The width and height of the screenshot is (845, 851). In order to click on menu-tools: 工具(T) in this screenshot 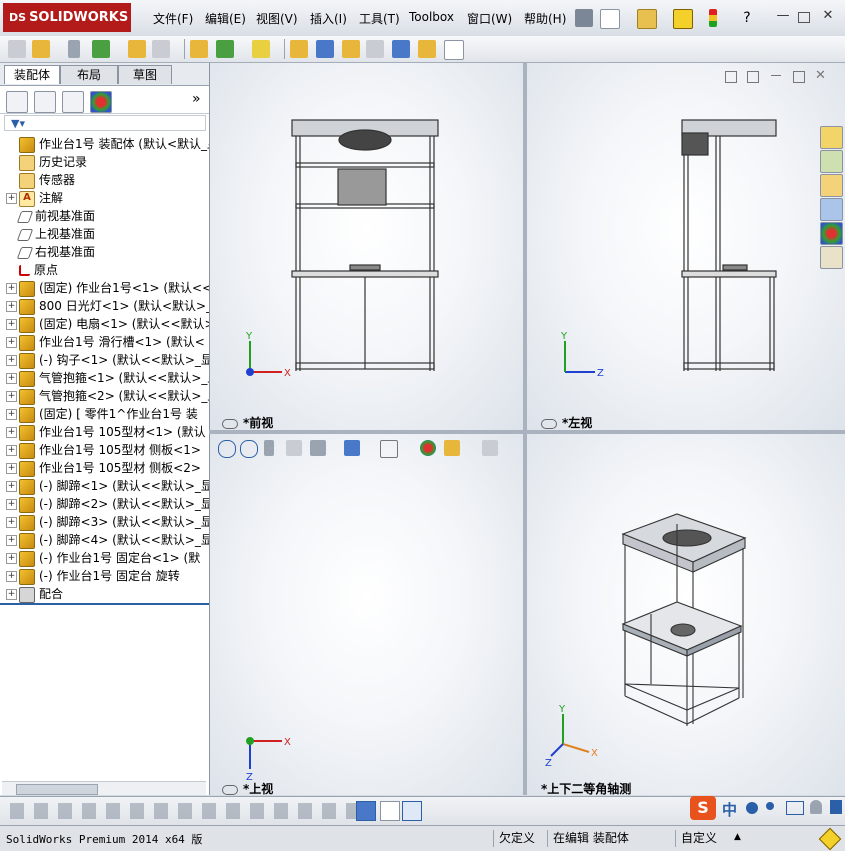, I will do `click(379, 18)`.